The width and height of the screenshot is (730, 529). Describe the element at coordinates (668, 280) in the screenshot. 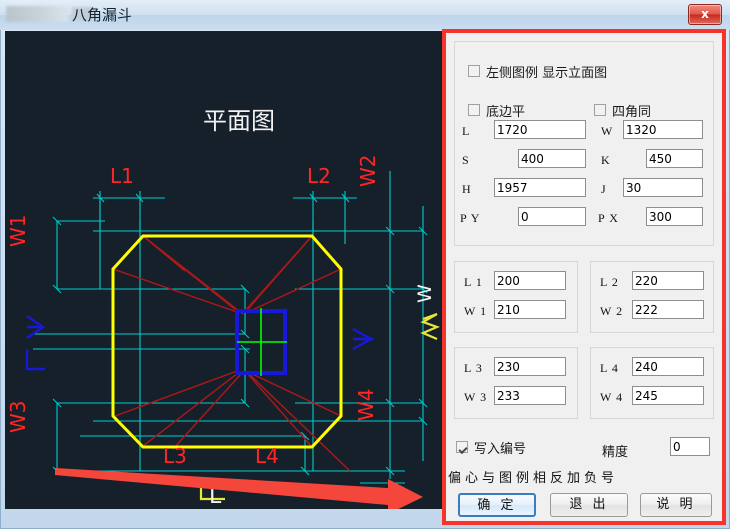

I see `field-input-l2` at that location.